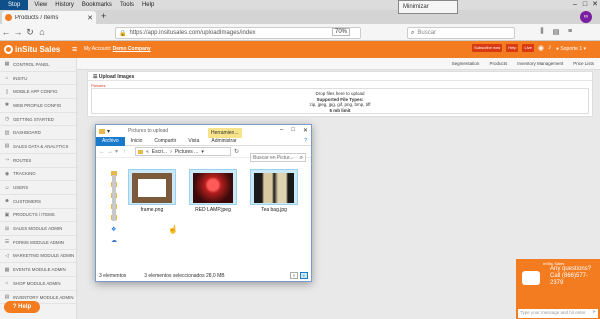 The image size is (600, 319). I want to click on logo-text: inSitu Sales, so click(38, 49).